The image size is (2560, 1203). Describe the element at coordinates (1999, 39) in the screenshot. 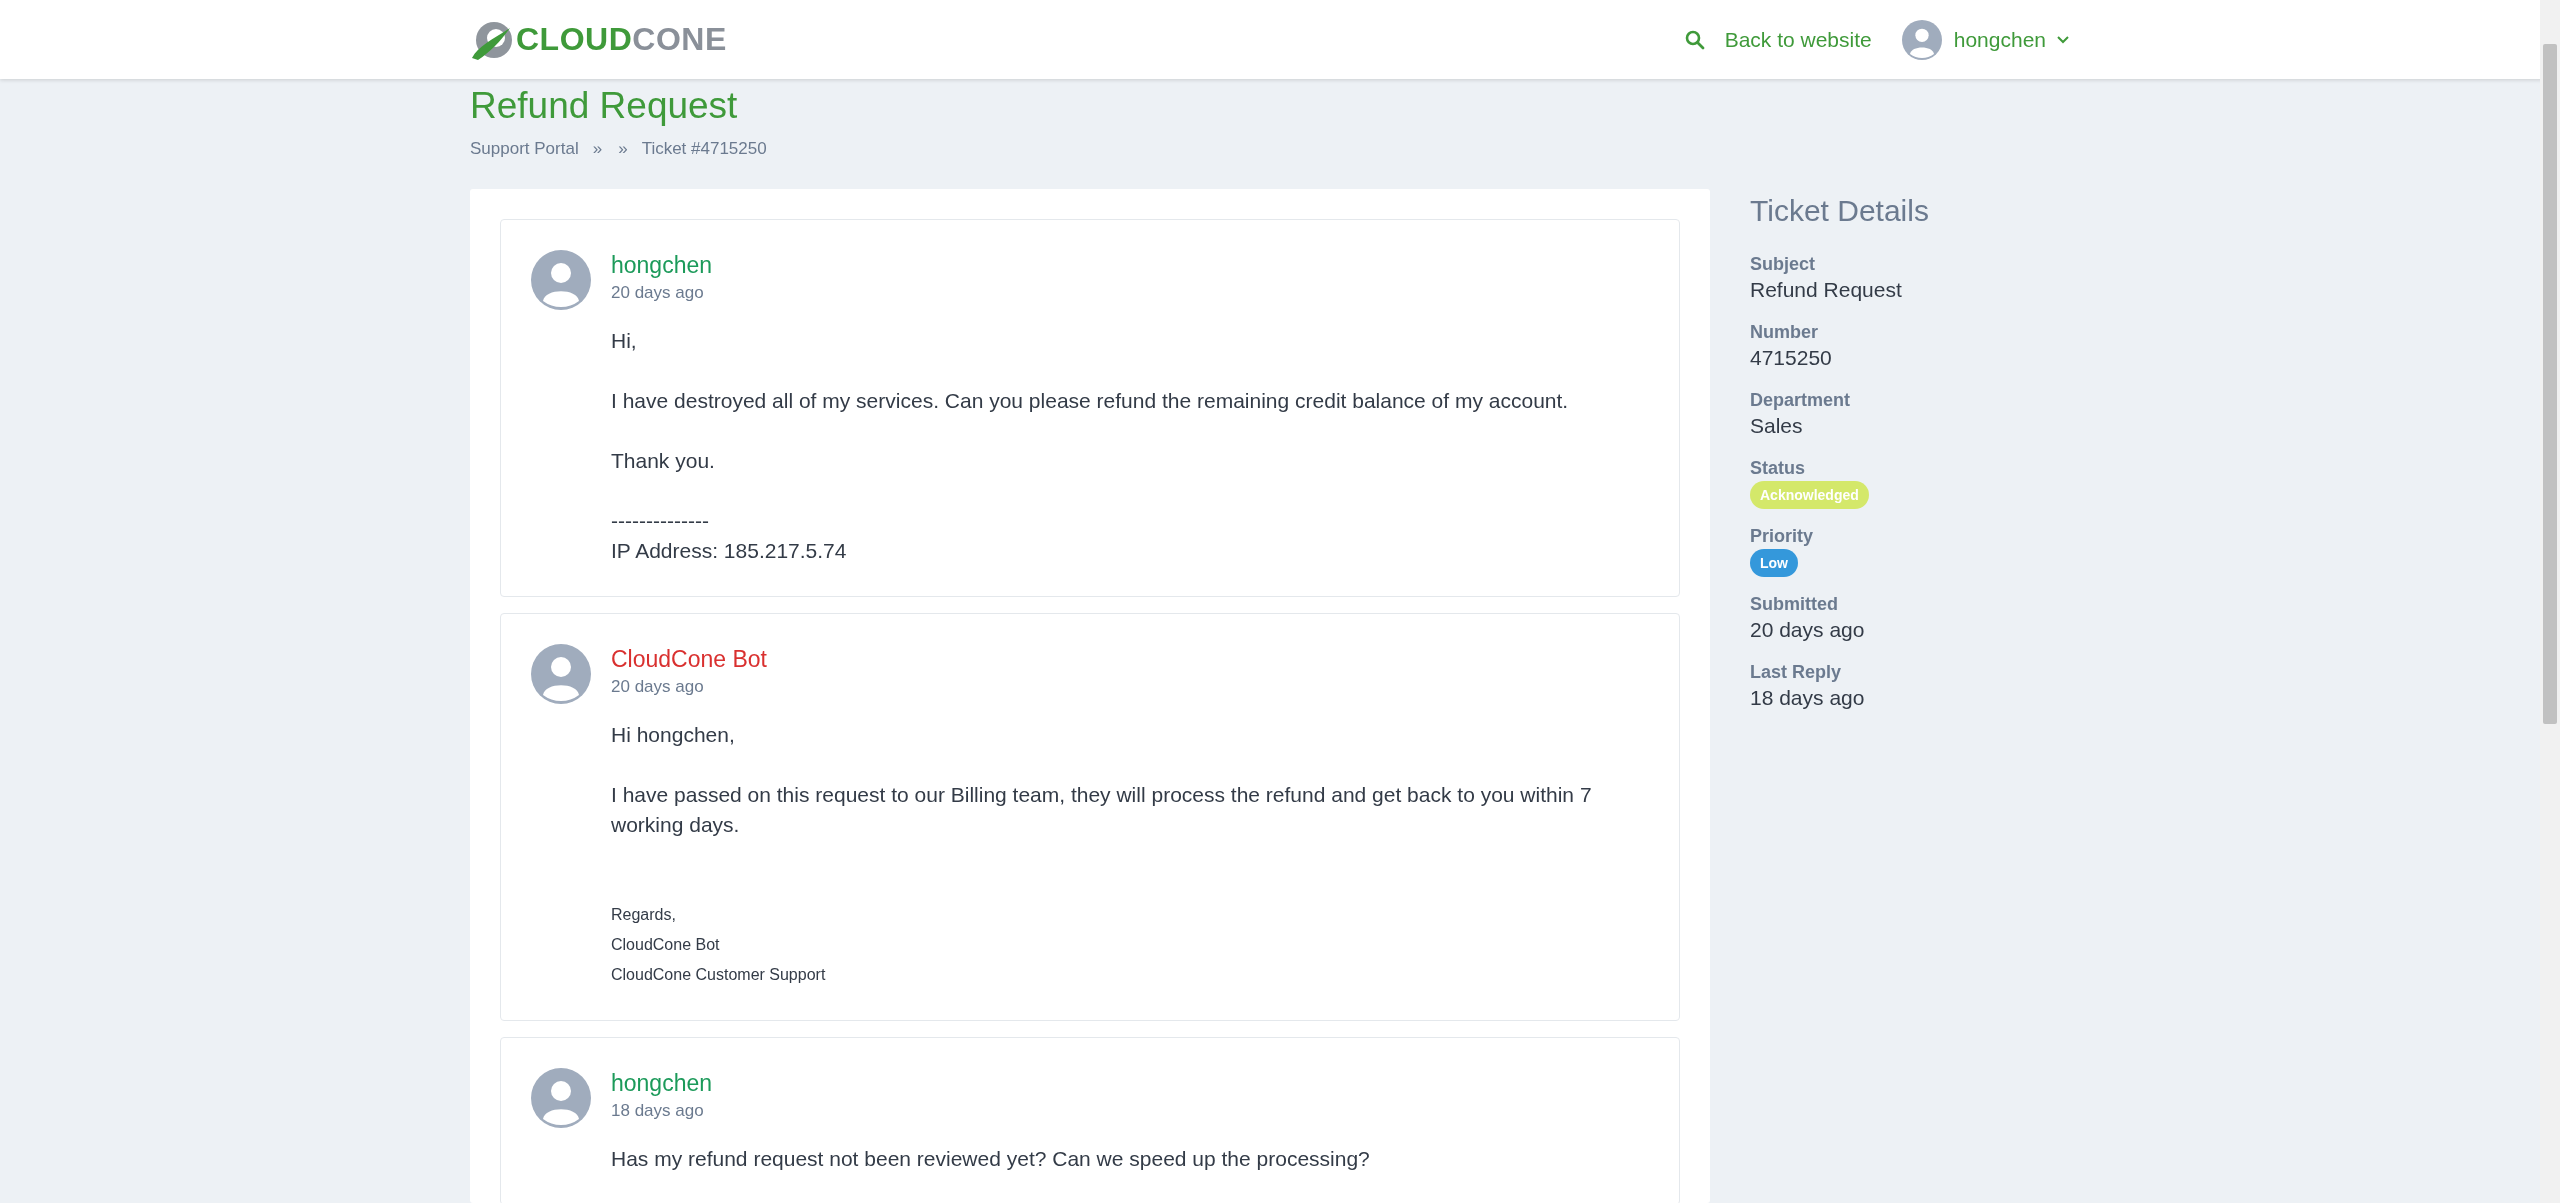

I see `user-menu: hongchen` at that location.